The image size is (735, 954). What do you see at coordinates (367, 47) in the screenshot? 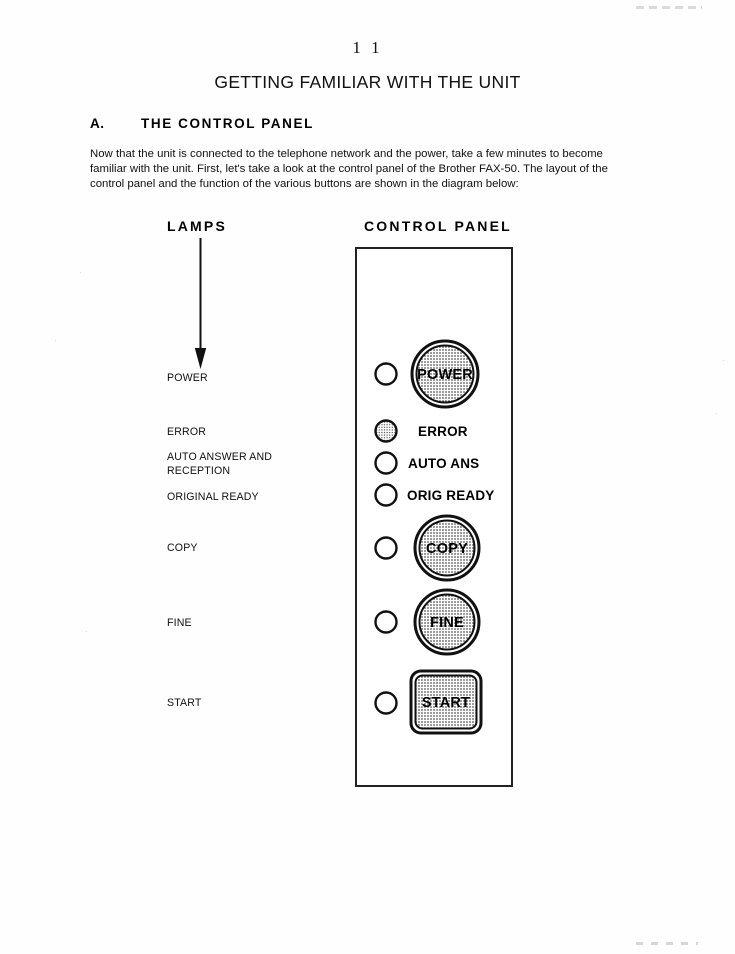
I see `page-number: 1 1` at bounding box center [367, 47].